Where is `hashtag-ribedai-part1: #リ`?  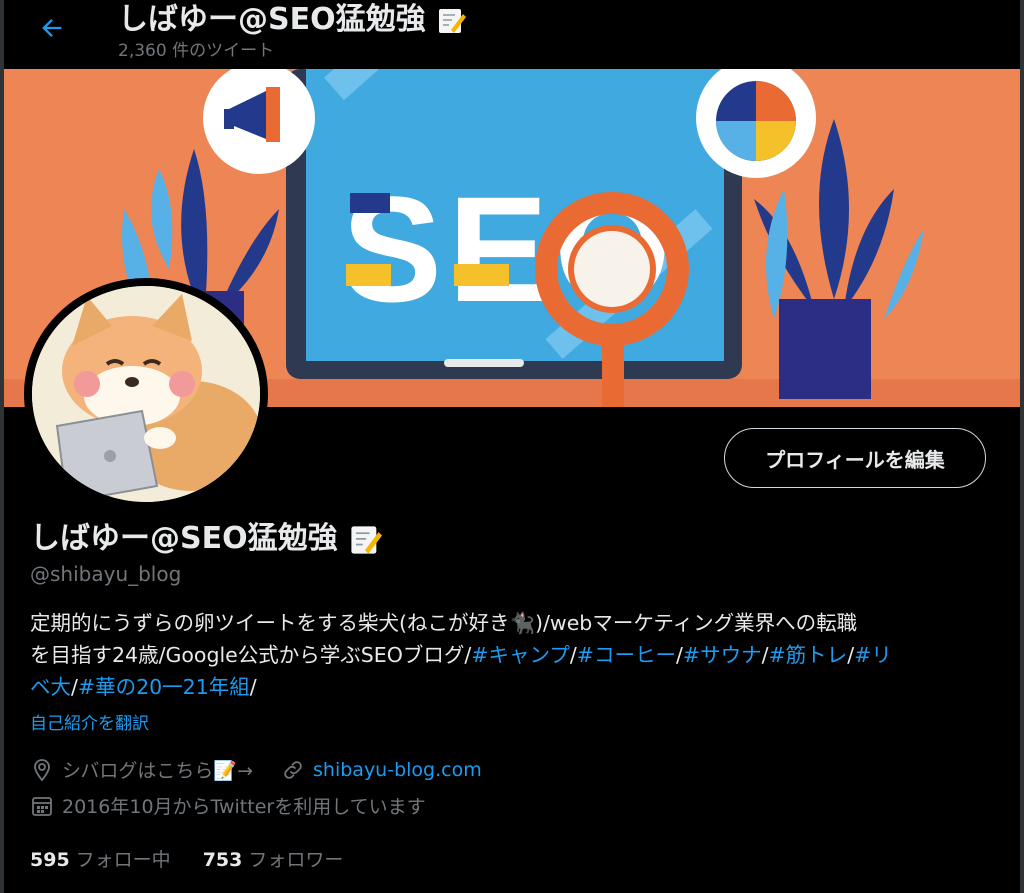
hashtag-ribedai-part1: #リ is located at coordinates (873, 655).